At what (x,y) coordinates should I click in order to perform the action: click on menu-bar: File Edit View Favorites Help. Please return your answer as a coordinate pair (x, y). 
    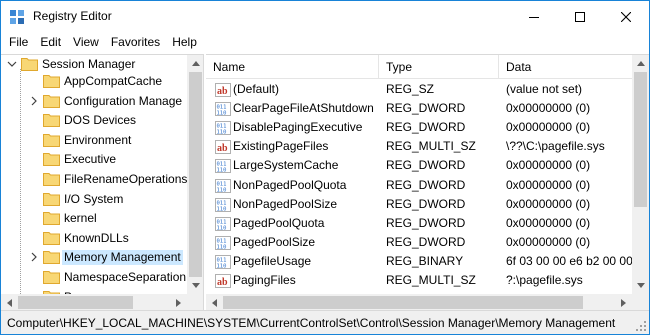
    Looking at the image, I should click on (325, 42).